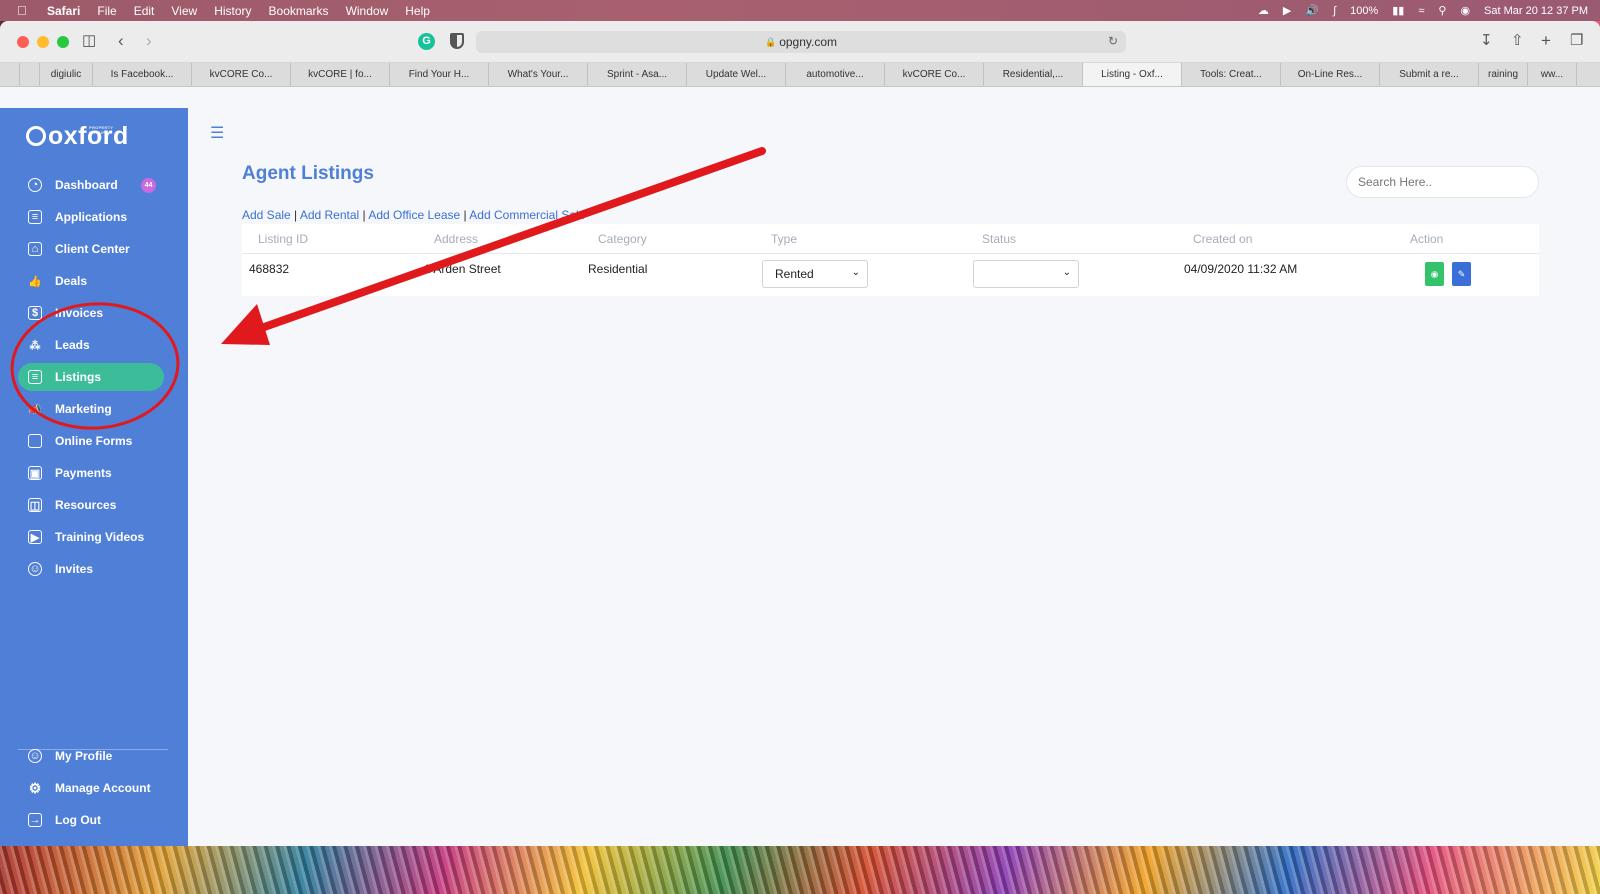 The image size is (1600, 894). I want to click on minimize-window-button, so click(43, 41).